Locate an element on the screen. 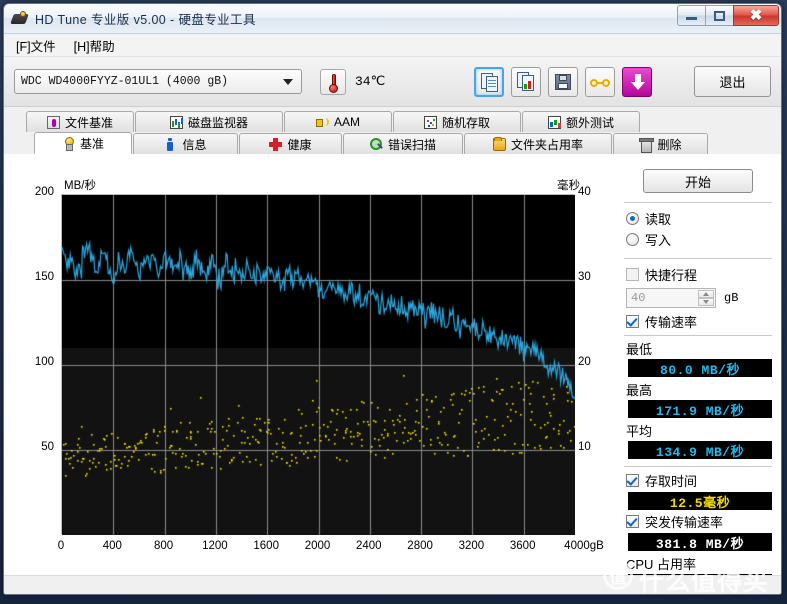 Image resolution: width=787 pixels, height=604 pixels. tab-disk-monitor: 磁盘监视器 is located at coordinates (209, 121).